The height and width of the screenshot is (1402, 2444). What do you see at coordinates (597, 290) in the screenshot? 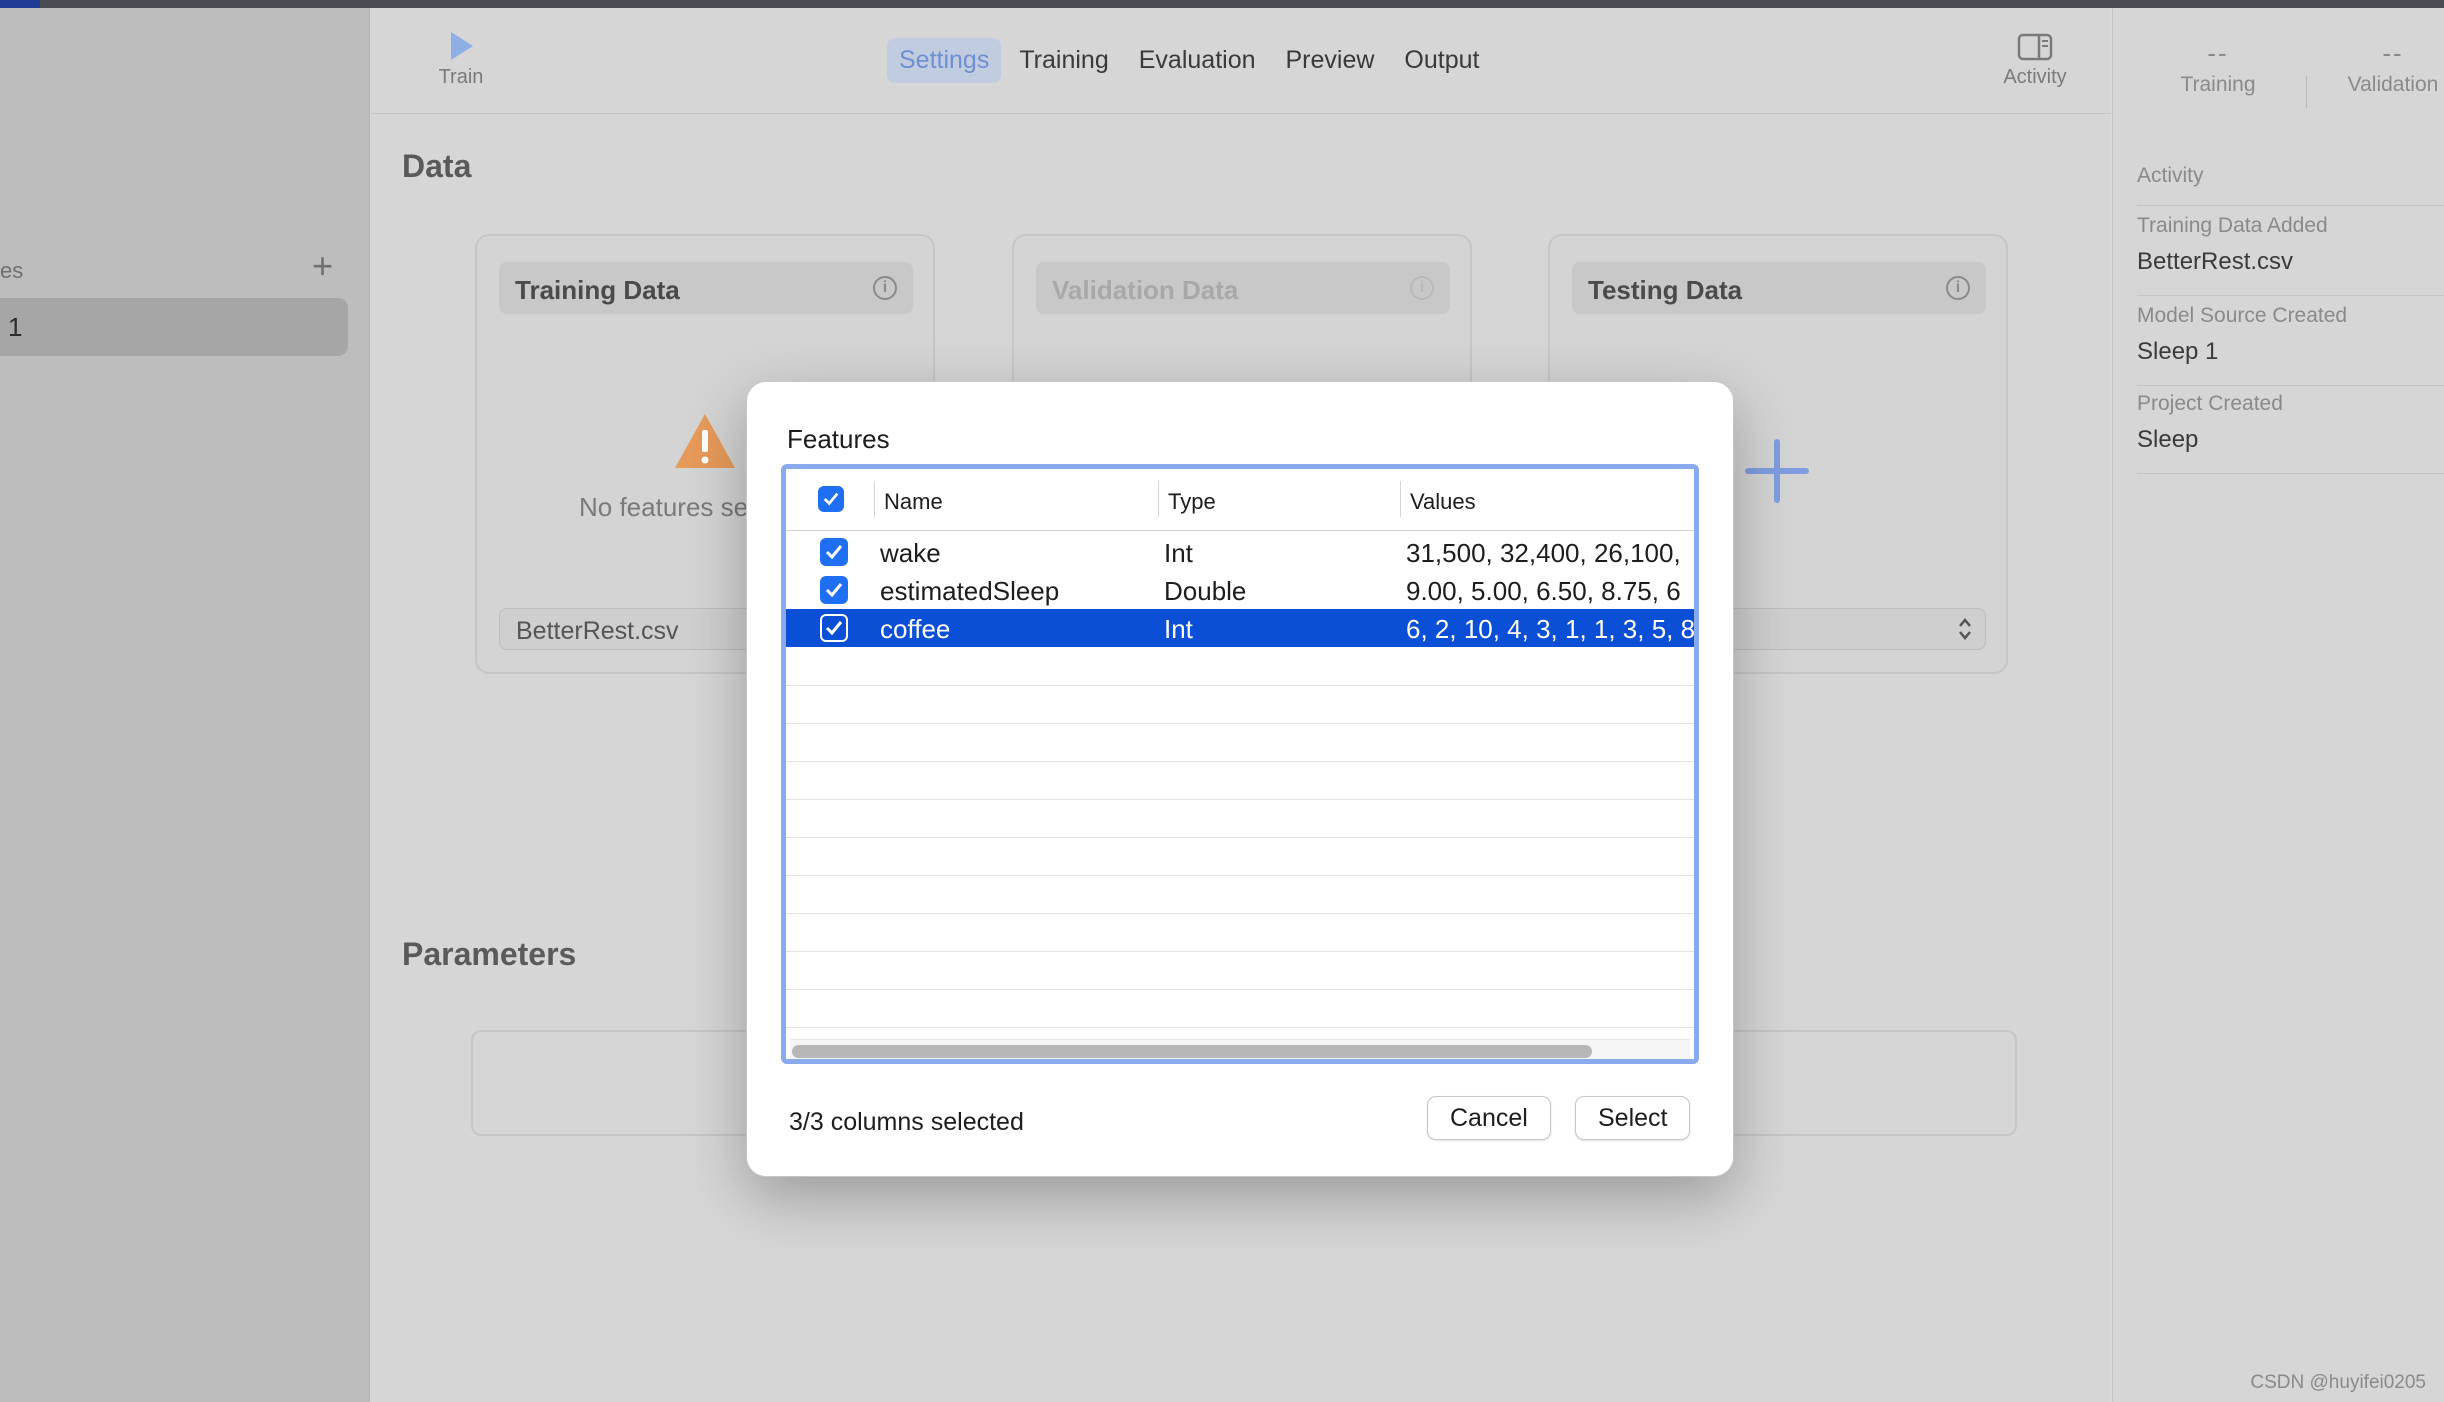
I see `training-data-title: Training Data` at bounding box center [597, 290].